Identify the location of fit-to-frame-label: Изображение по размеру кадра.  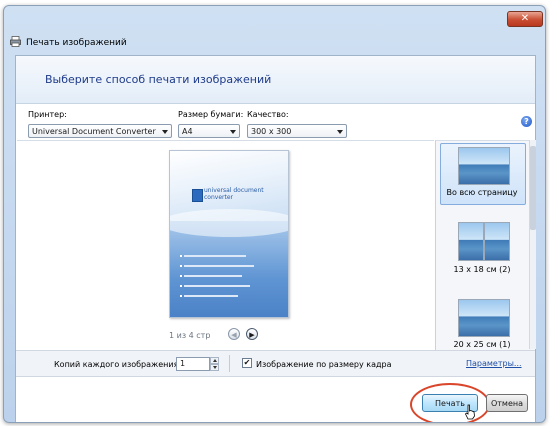
(324, 364).